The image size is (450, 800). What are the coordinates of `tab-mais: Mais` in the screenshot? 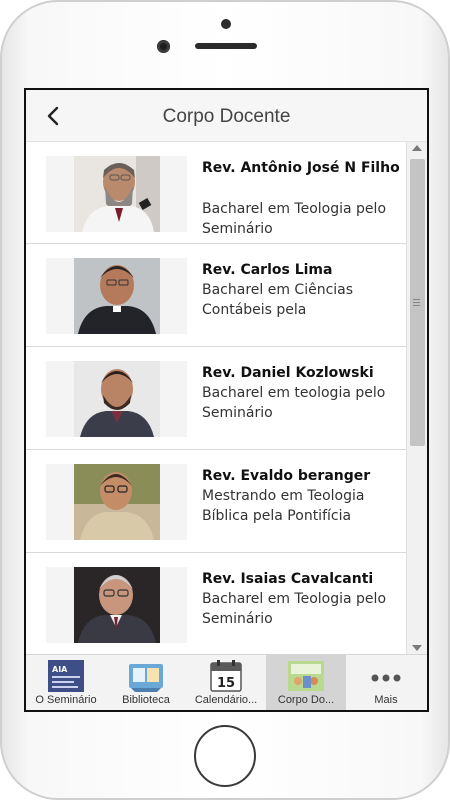 It's located at (386, 682).